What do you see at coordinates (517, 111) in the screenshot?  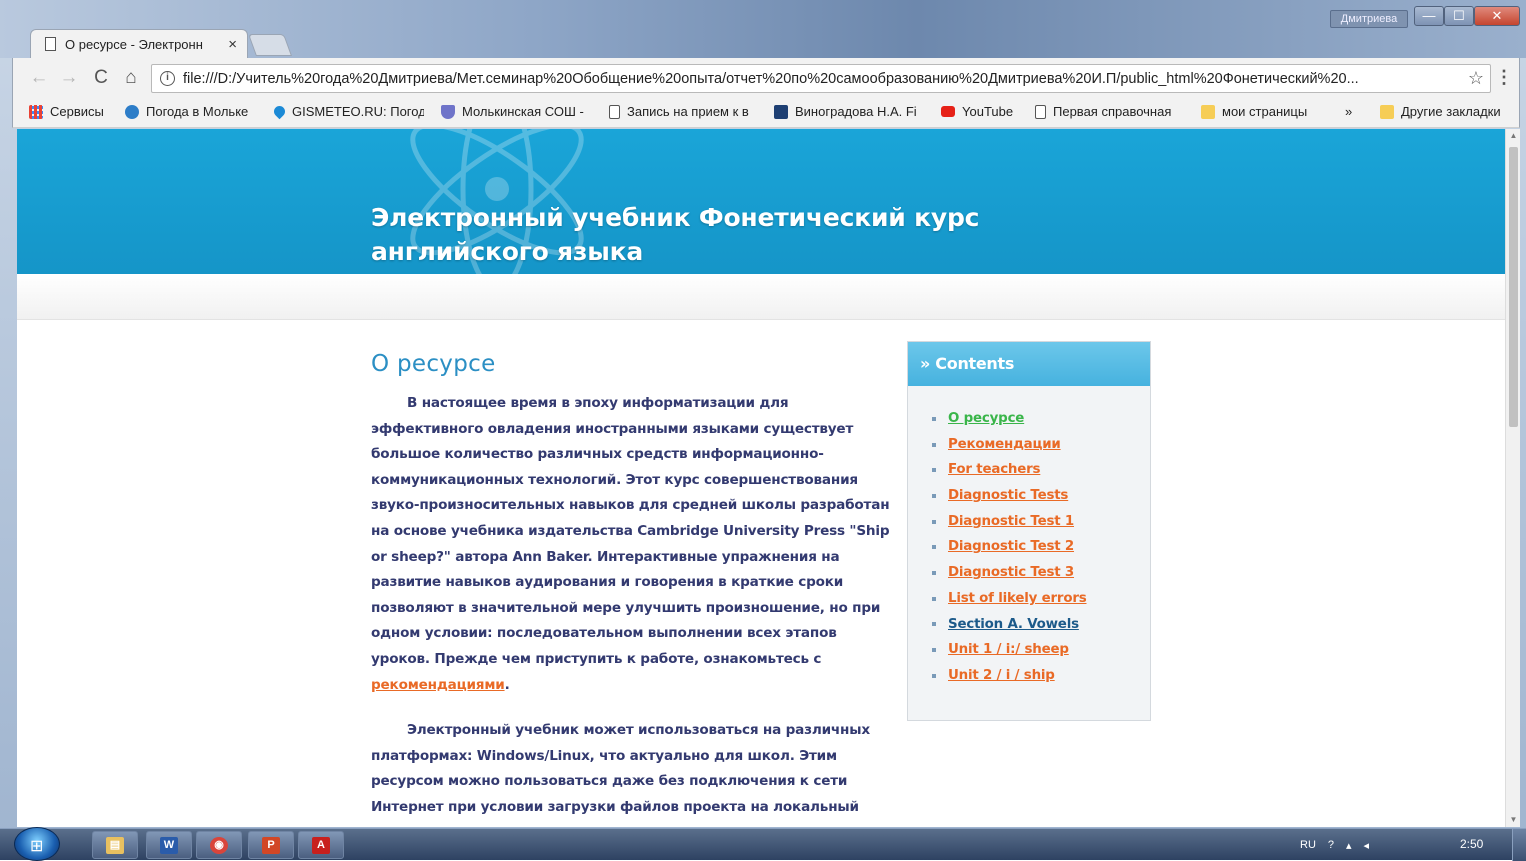 I see `bookmark-school: Молькинская СОШ -` at bounding box center [517, 111].